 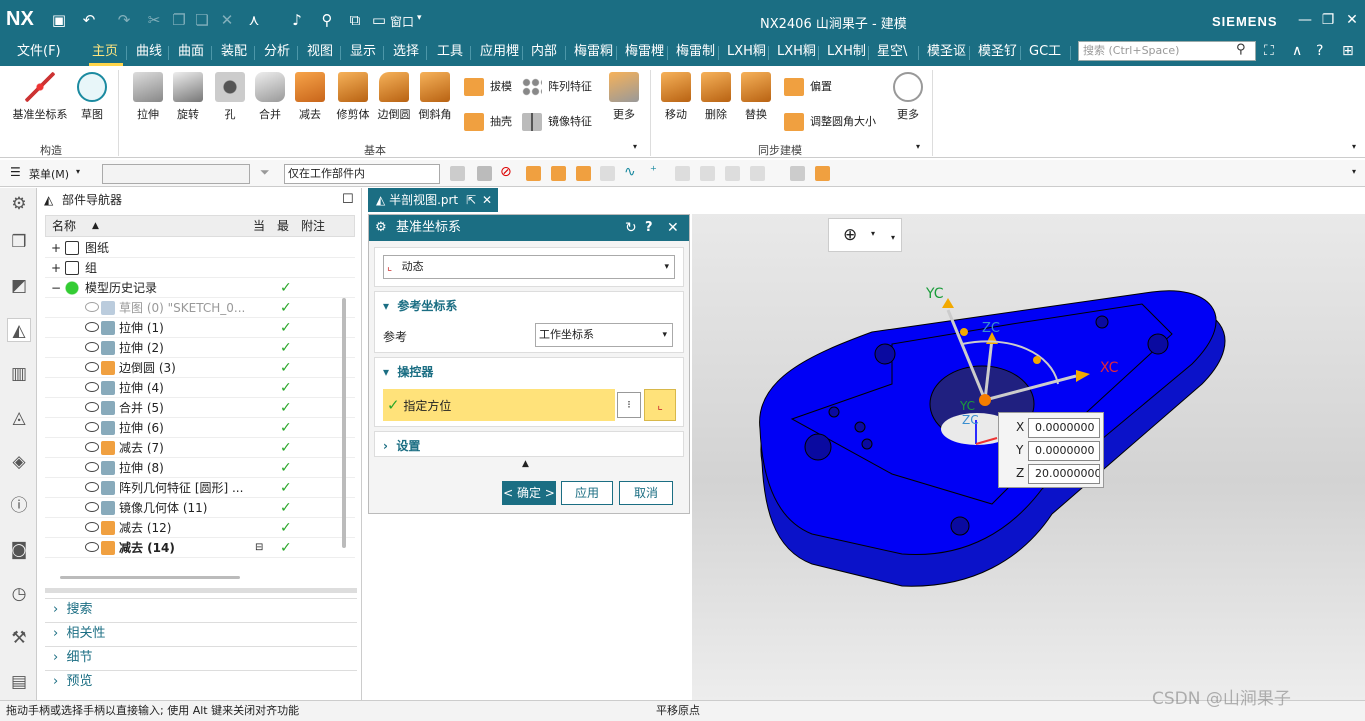 What do you see at coordinates (1064, 451) in the screenshot?
I see `y-coordinate-input: 0.0000000` at bounding box center [1064, 451].